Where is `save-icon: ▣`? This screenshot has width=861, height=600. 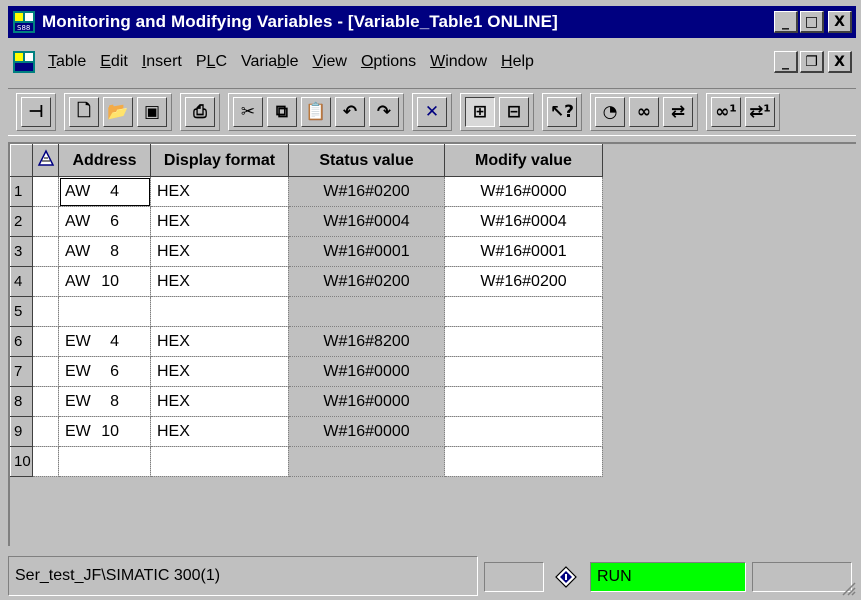
save-icon: ▣ is located at coordinates (152, 112).